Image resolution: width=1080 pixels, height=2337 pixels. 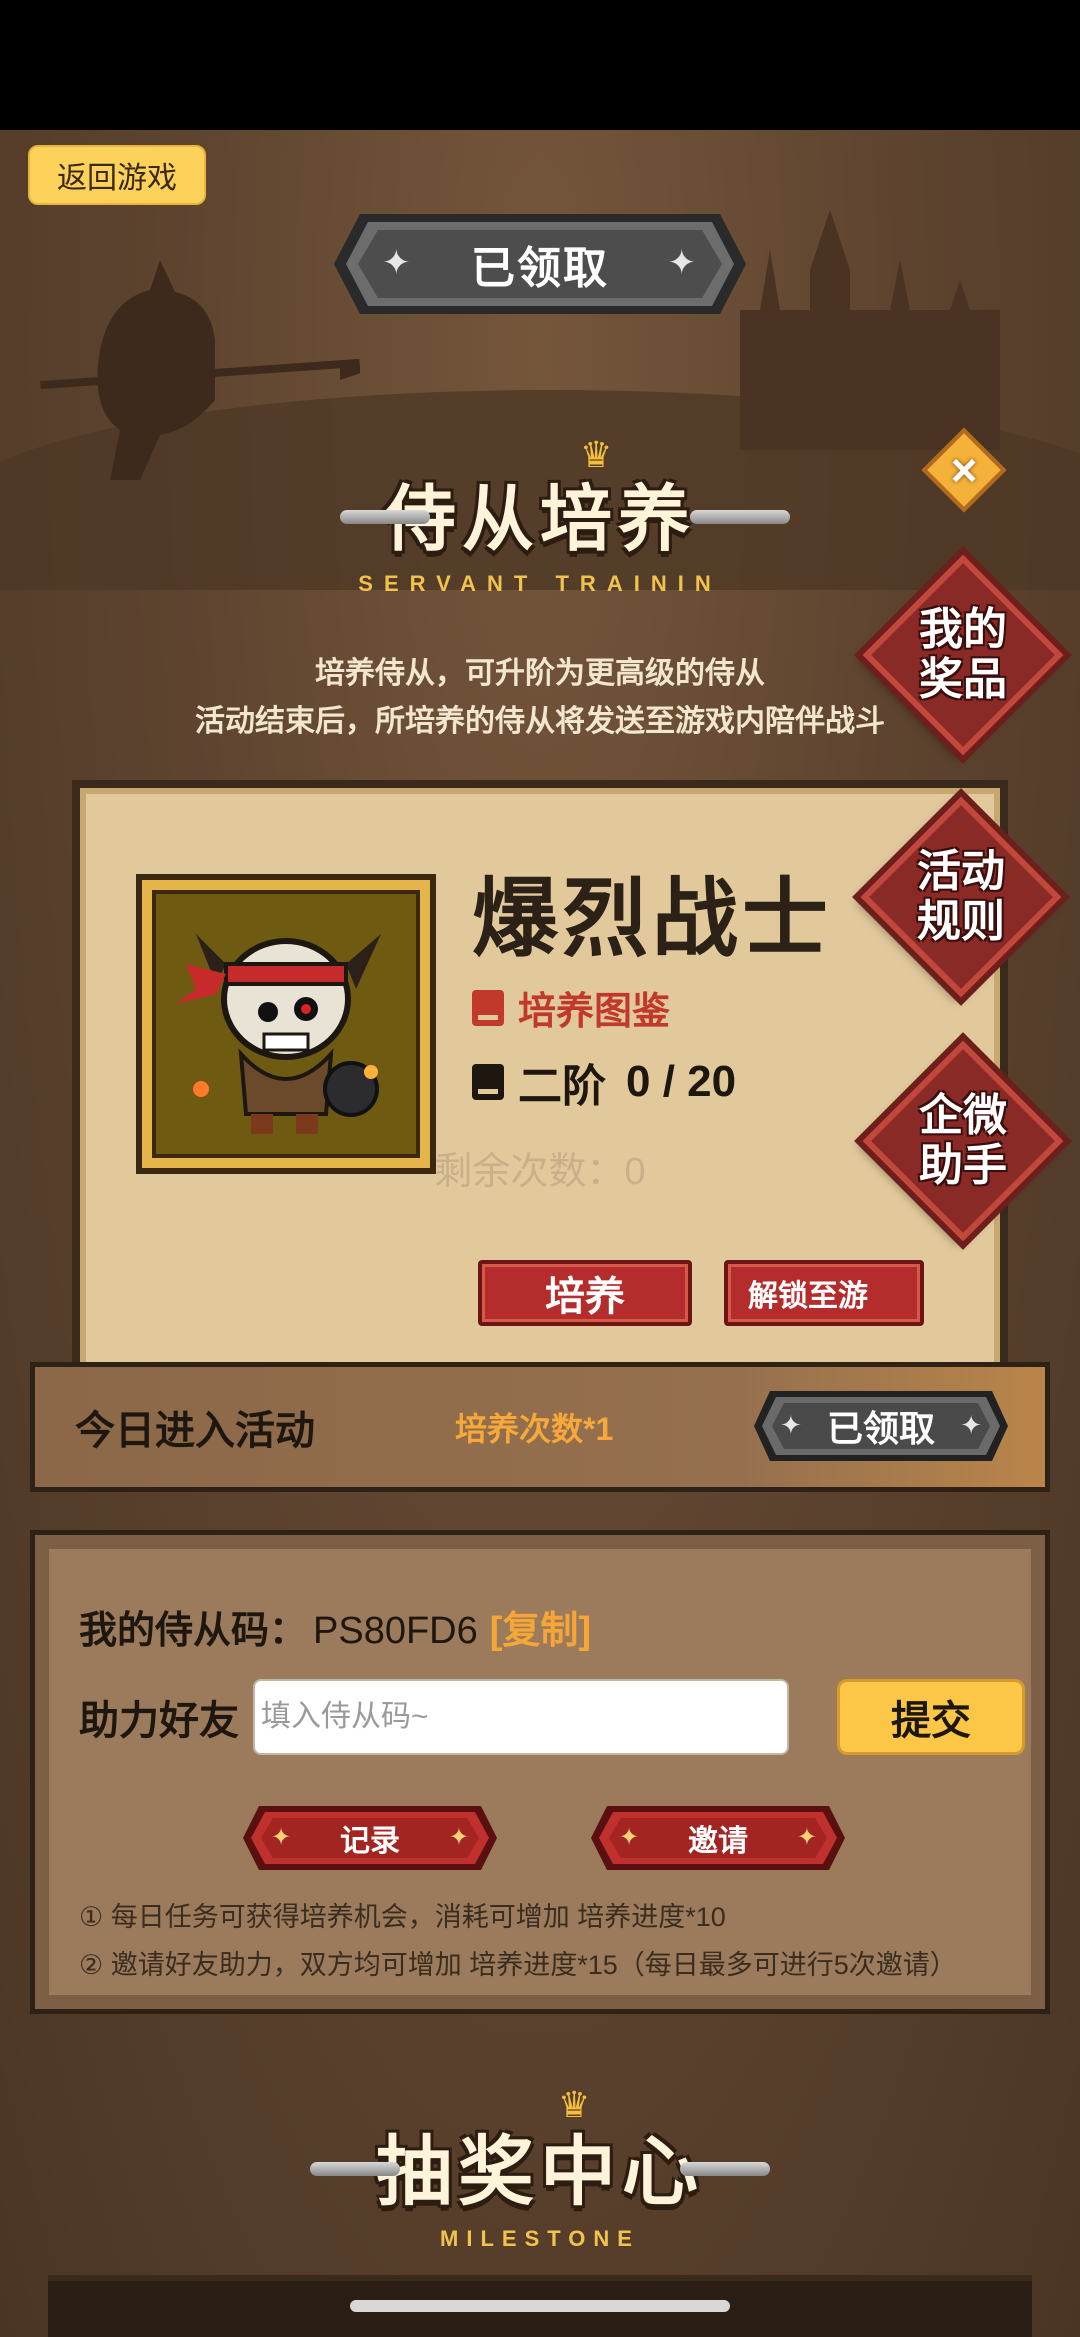 I want to click on task-status-label: 已领取, so click(x=880, y=1428).